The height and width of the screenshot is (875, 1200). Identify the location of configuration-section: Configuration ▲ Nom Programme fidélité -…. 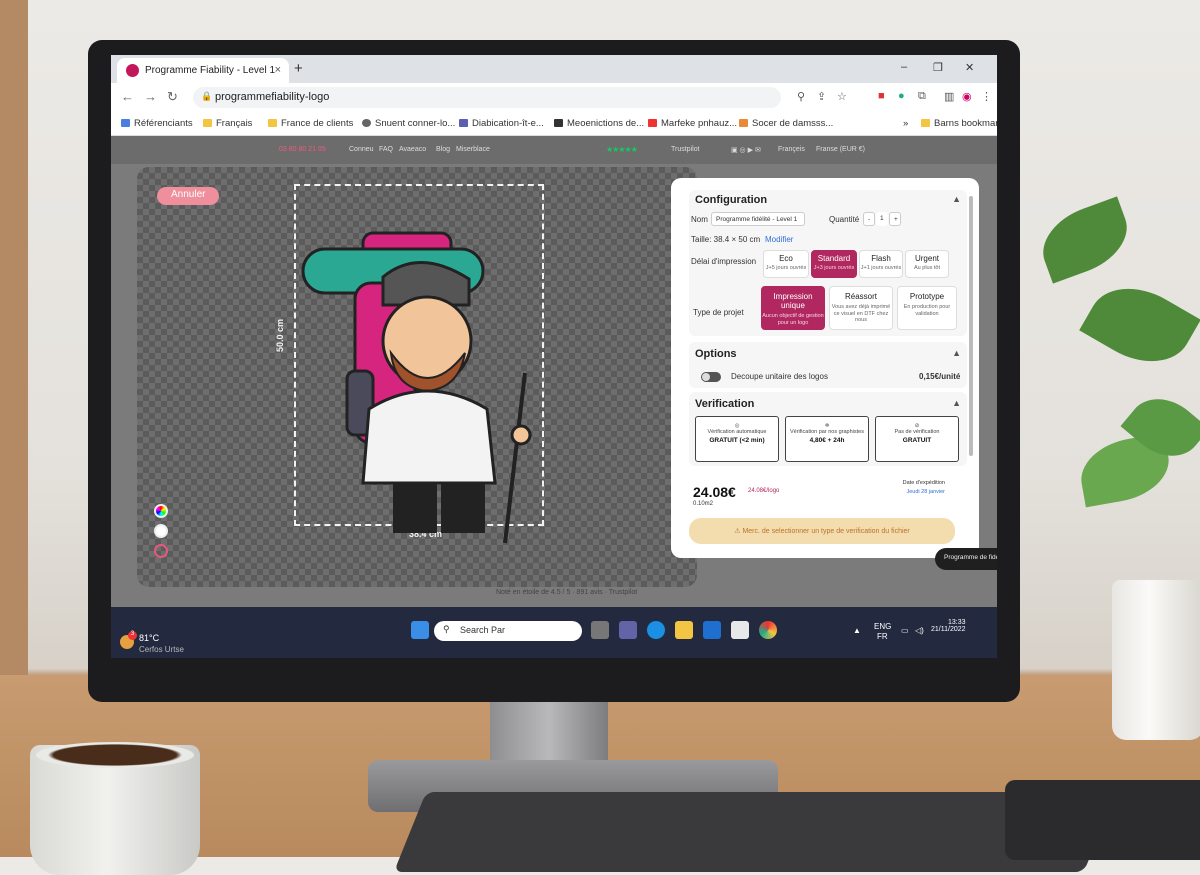
(828, 263).